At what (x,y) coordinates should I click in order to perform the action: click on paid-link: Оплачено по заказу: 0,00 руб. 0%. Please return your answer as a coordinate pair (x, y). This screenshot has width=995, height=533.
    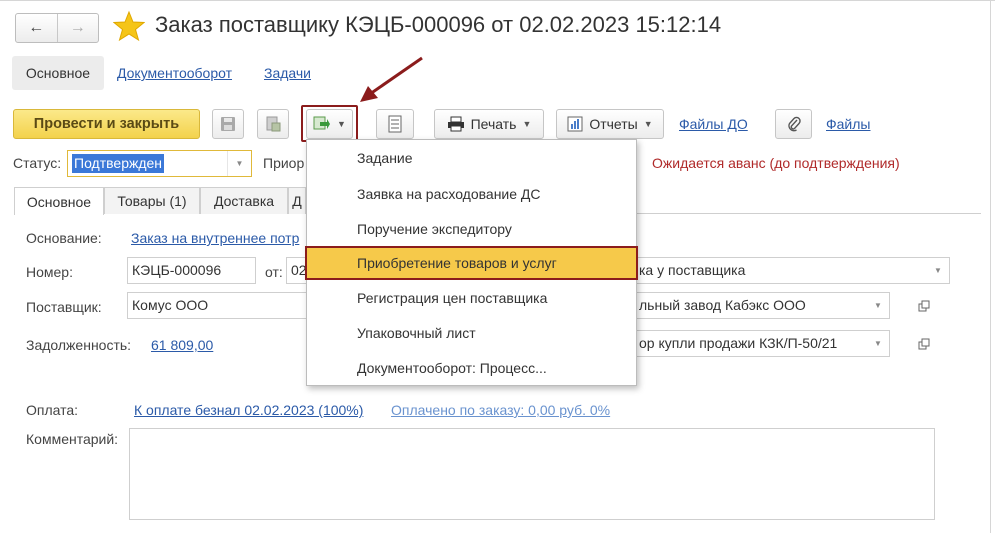
    Looking at the image, I should click on (500, 410).